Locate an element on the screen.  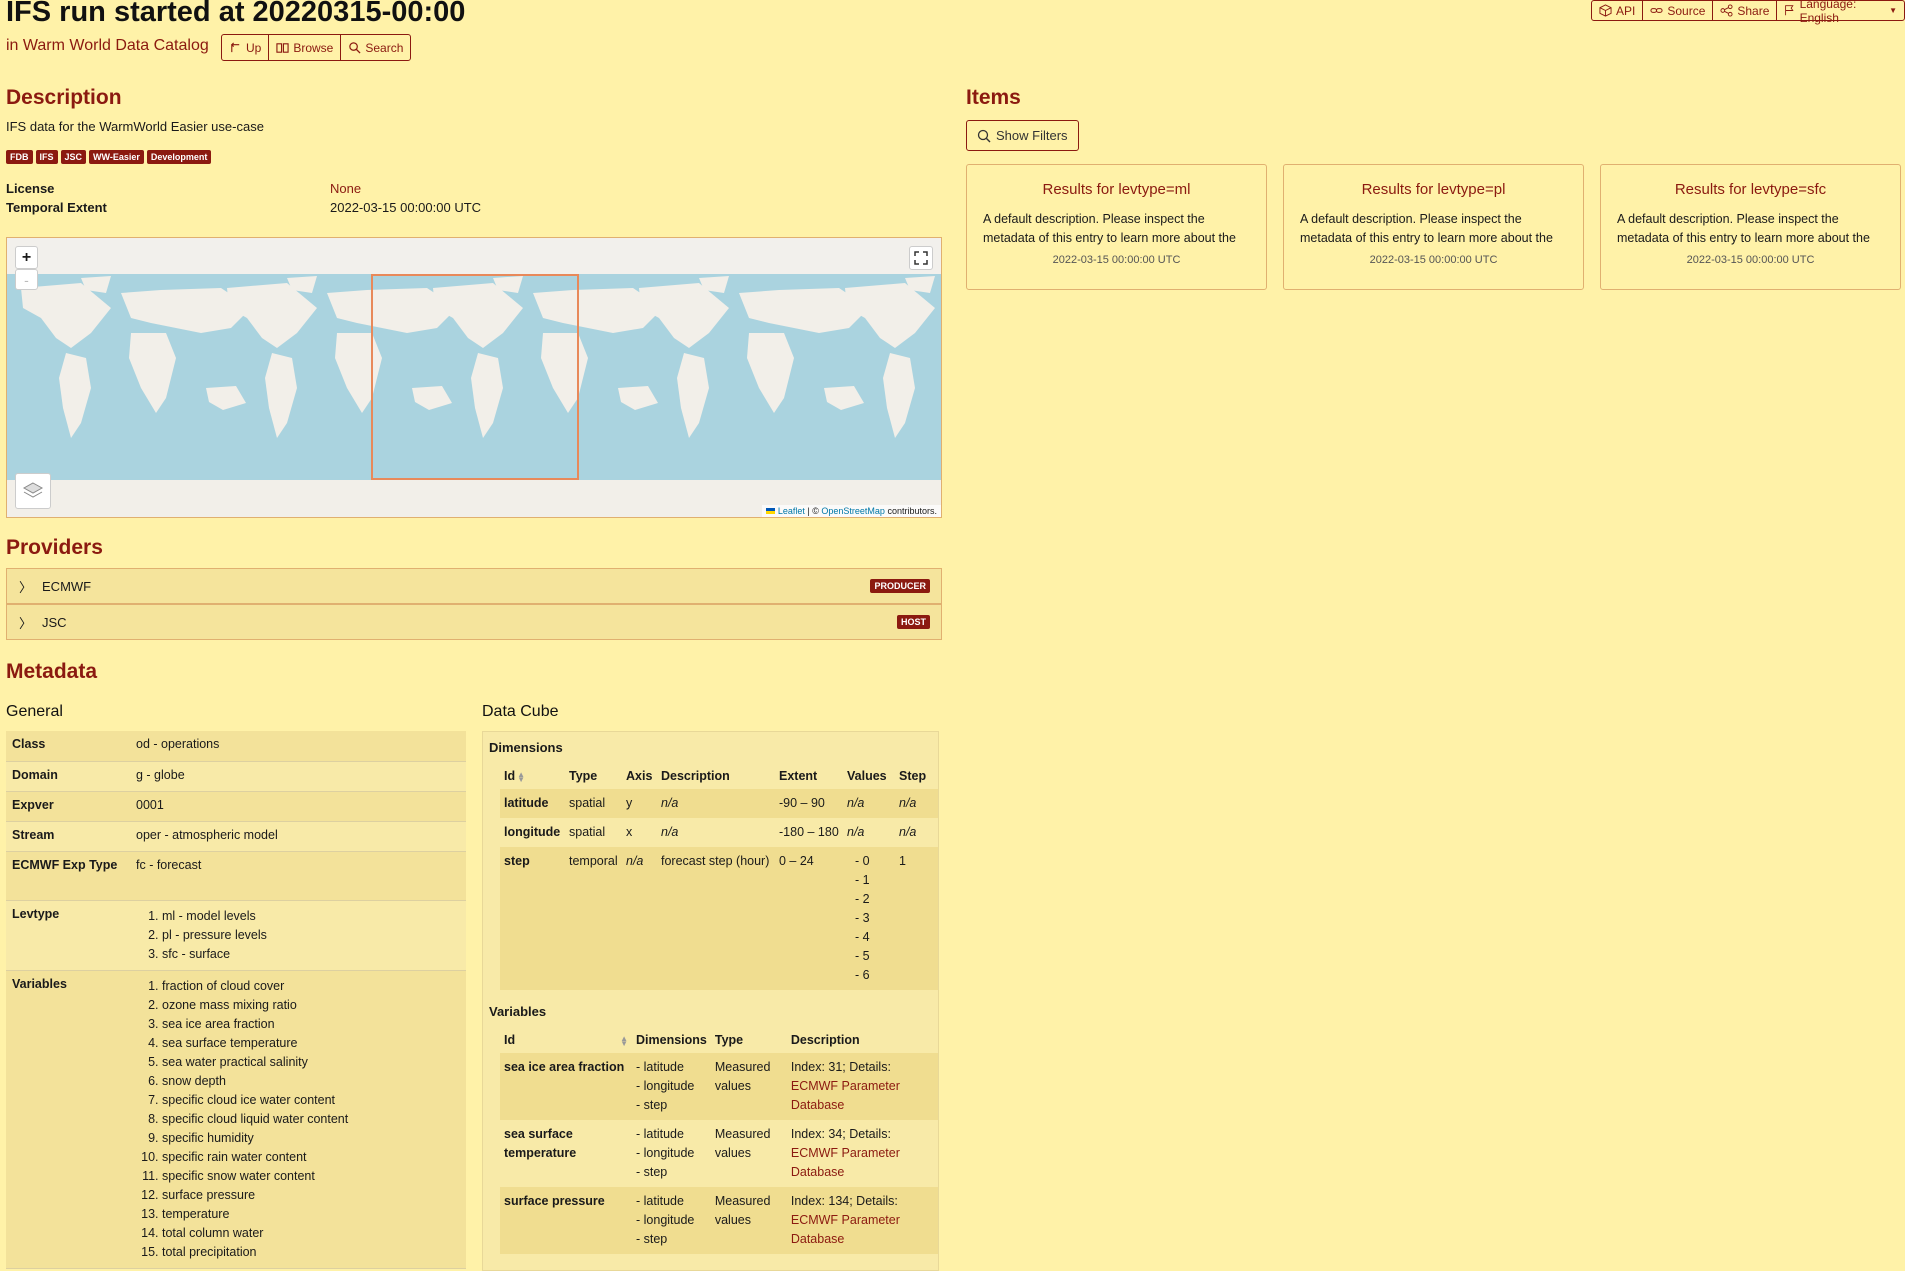
dim-value: - 6 is located at coordinates (862, 975).